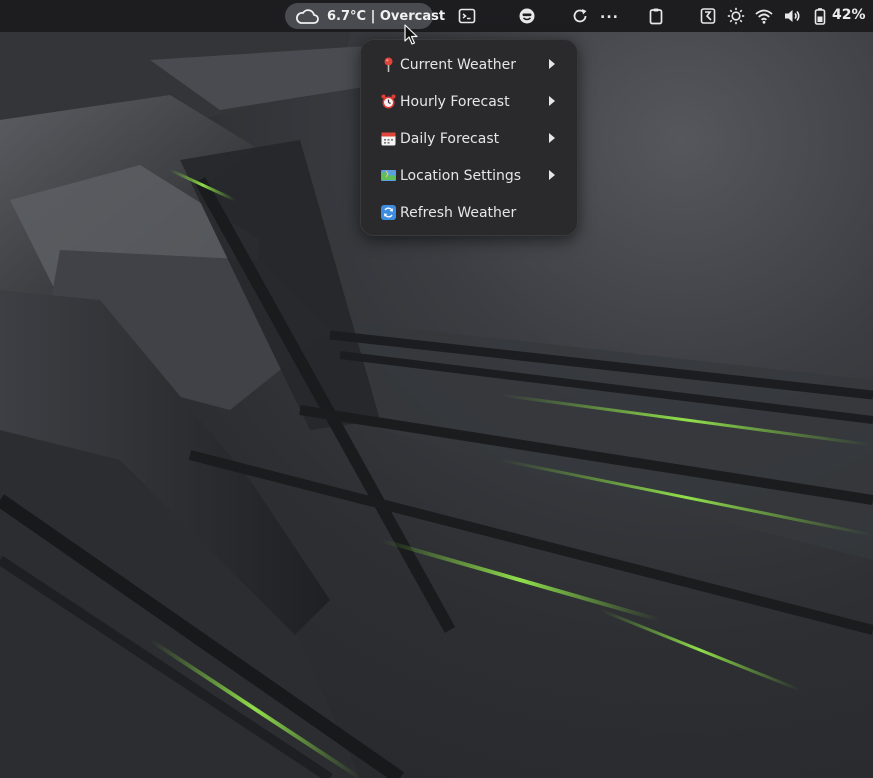 This screenshot has height=778, width=873. I want to click on menu-item-location-settings: Location Settings, so click(469, 175).